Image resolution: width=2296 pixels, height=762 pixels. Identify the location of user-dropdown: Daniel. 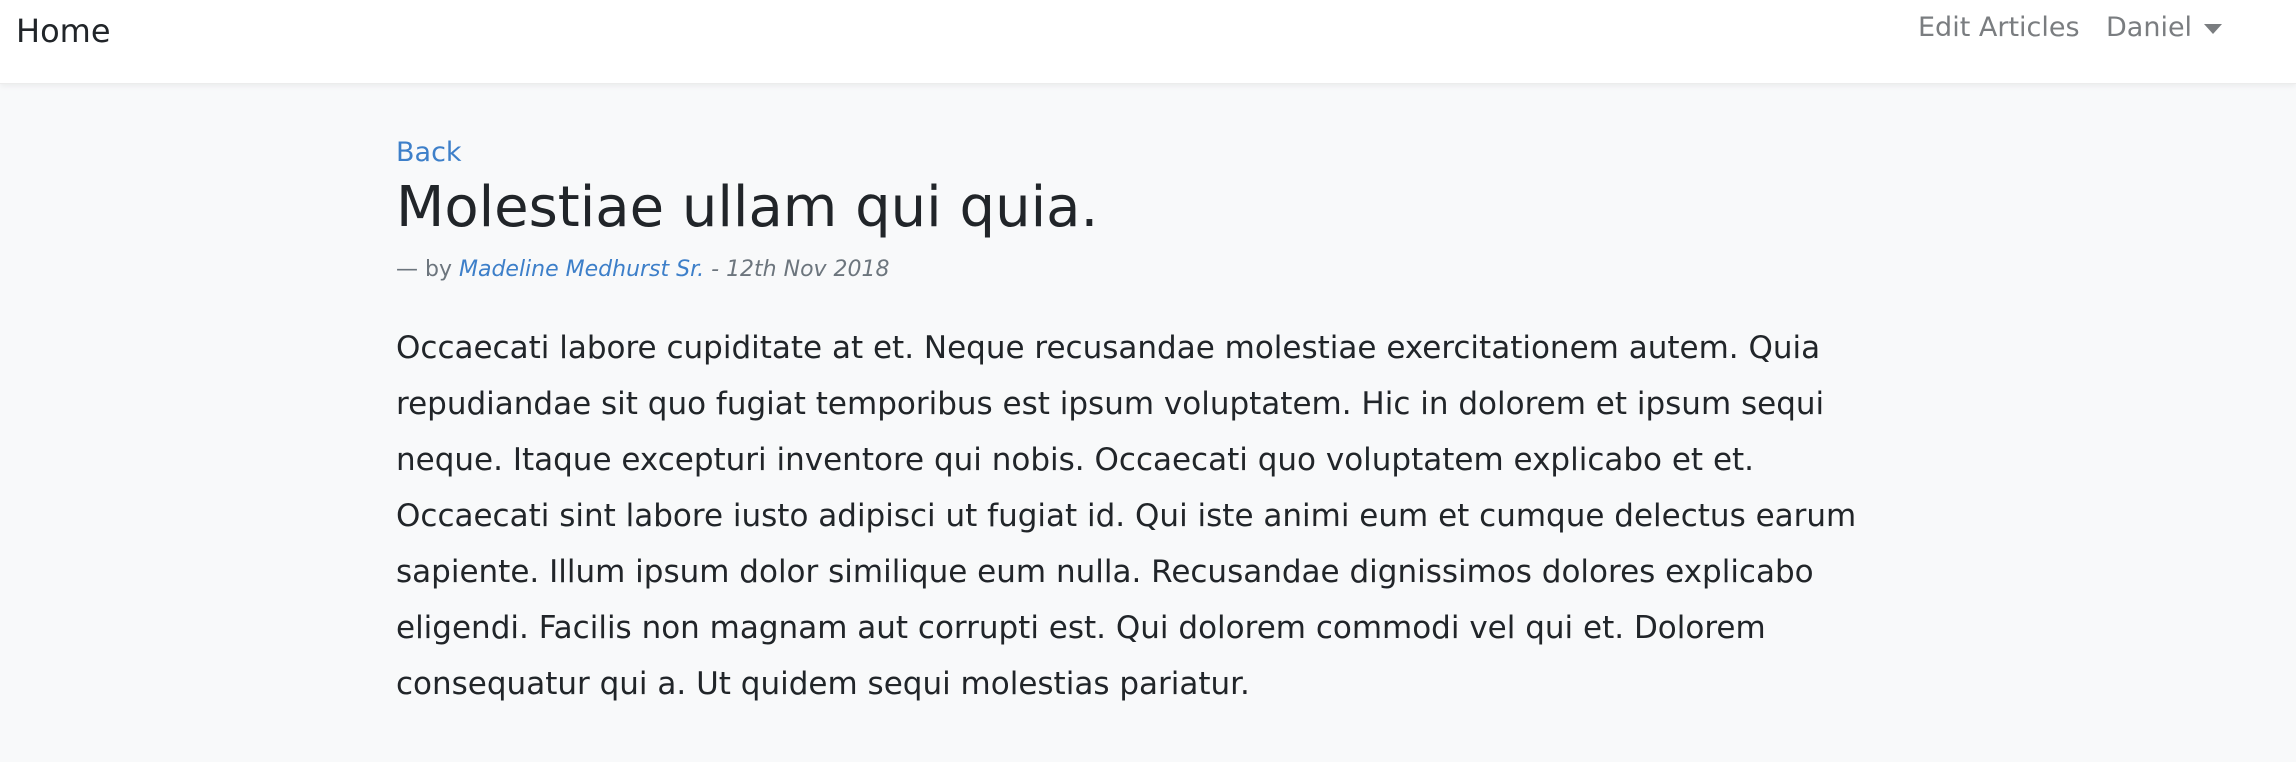
(2164, 27).